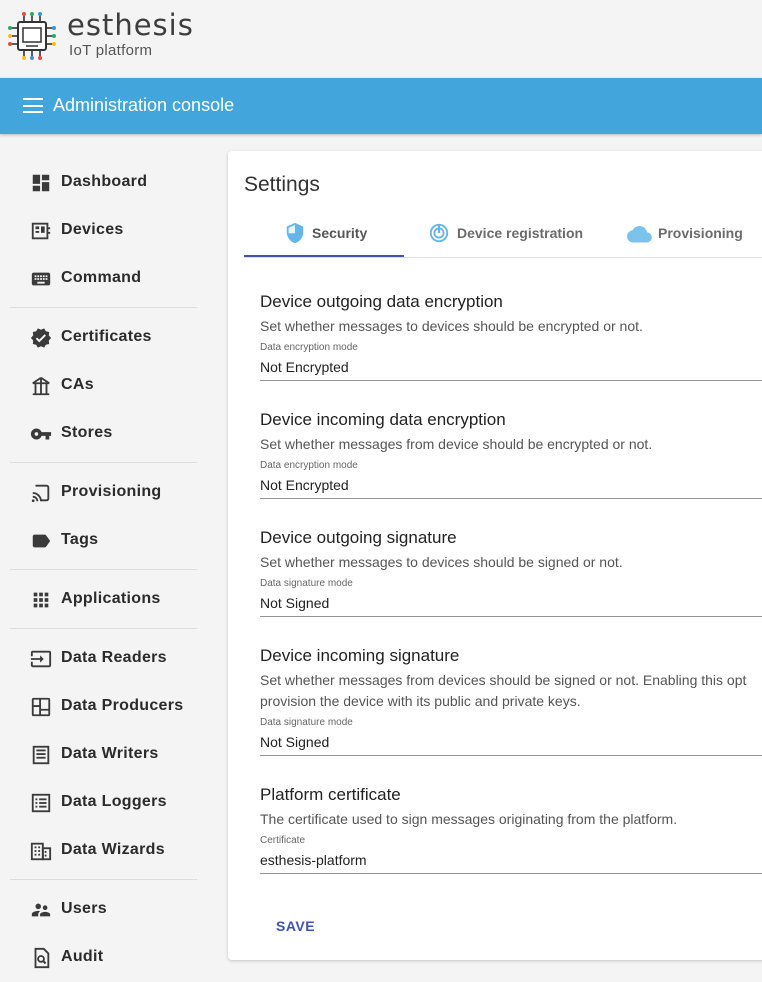 The height and width of the screenshot is (982, 762). Describe the element at coordinates (103, 385) in the screenshot. I see `sidebar-item-cas: CAs` at that location.